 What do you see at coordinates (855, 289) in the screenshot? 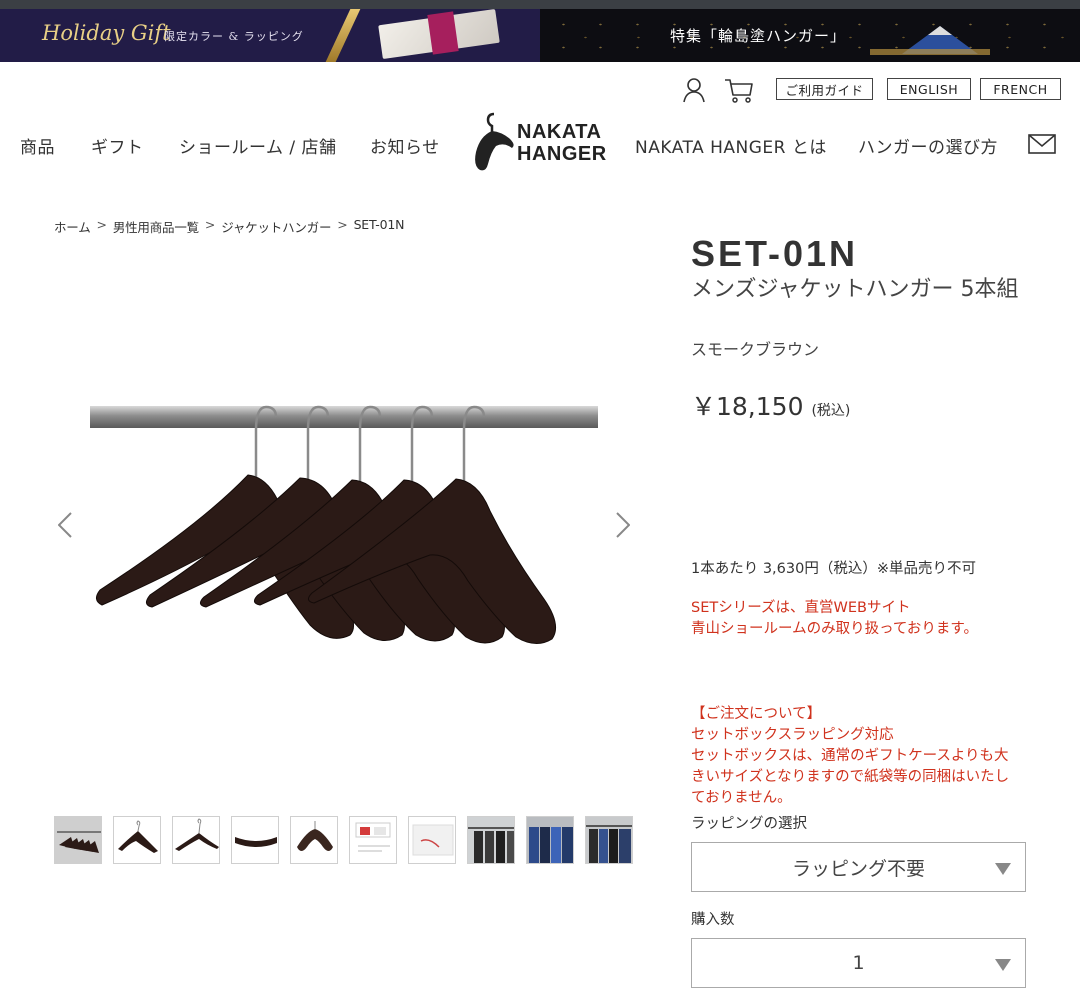
I see `product-name: メンズジャケットハンガー 5本組` at bounding box center [855, 289].